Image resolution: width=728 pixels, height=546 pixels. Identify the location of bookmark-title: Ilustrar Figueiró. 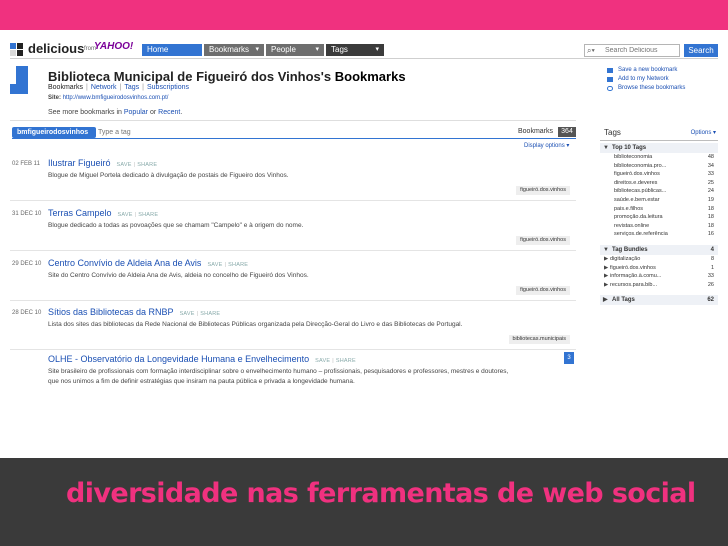
(79, 163).